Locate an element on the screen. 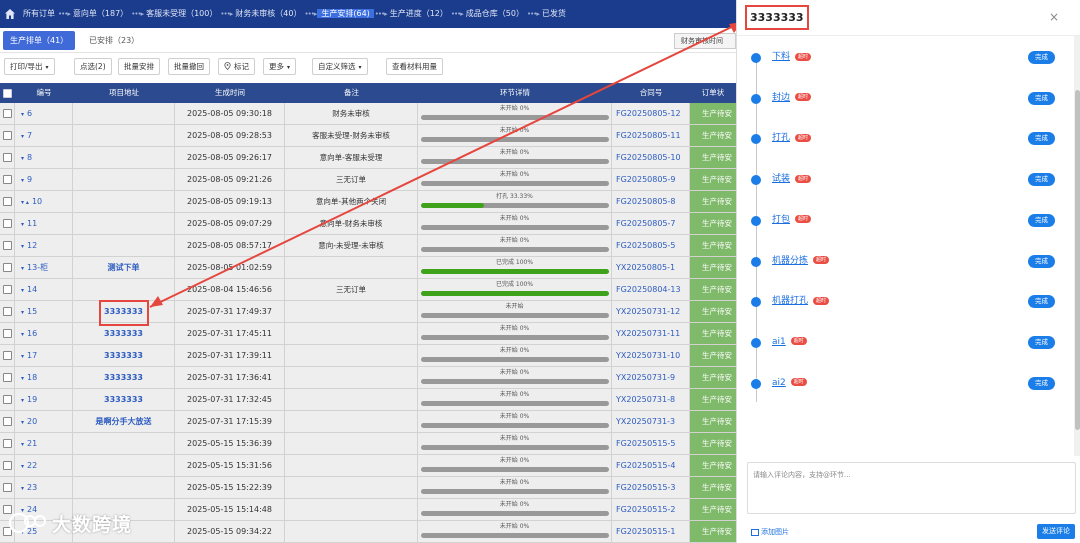 Image resolution: width=1080 pixels, height=543 pixels. custom-filter-button: 自定义筛选 ▾ is located at coordinates (340, 66).